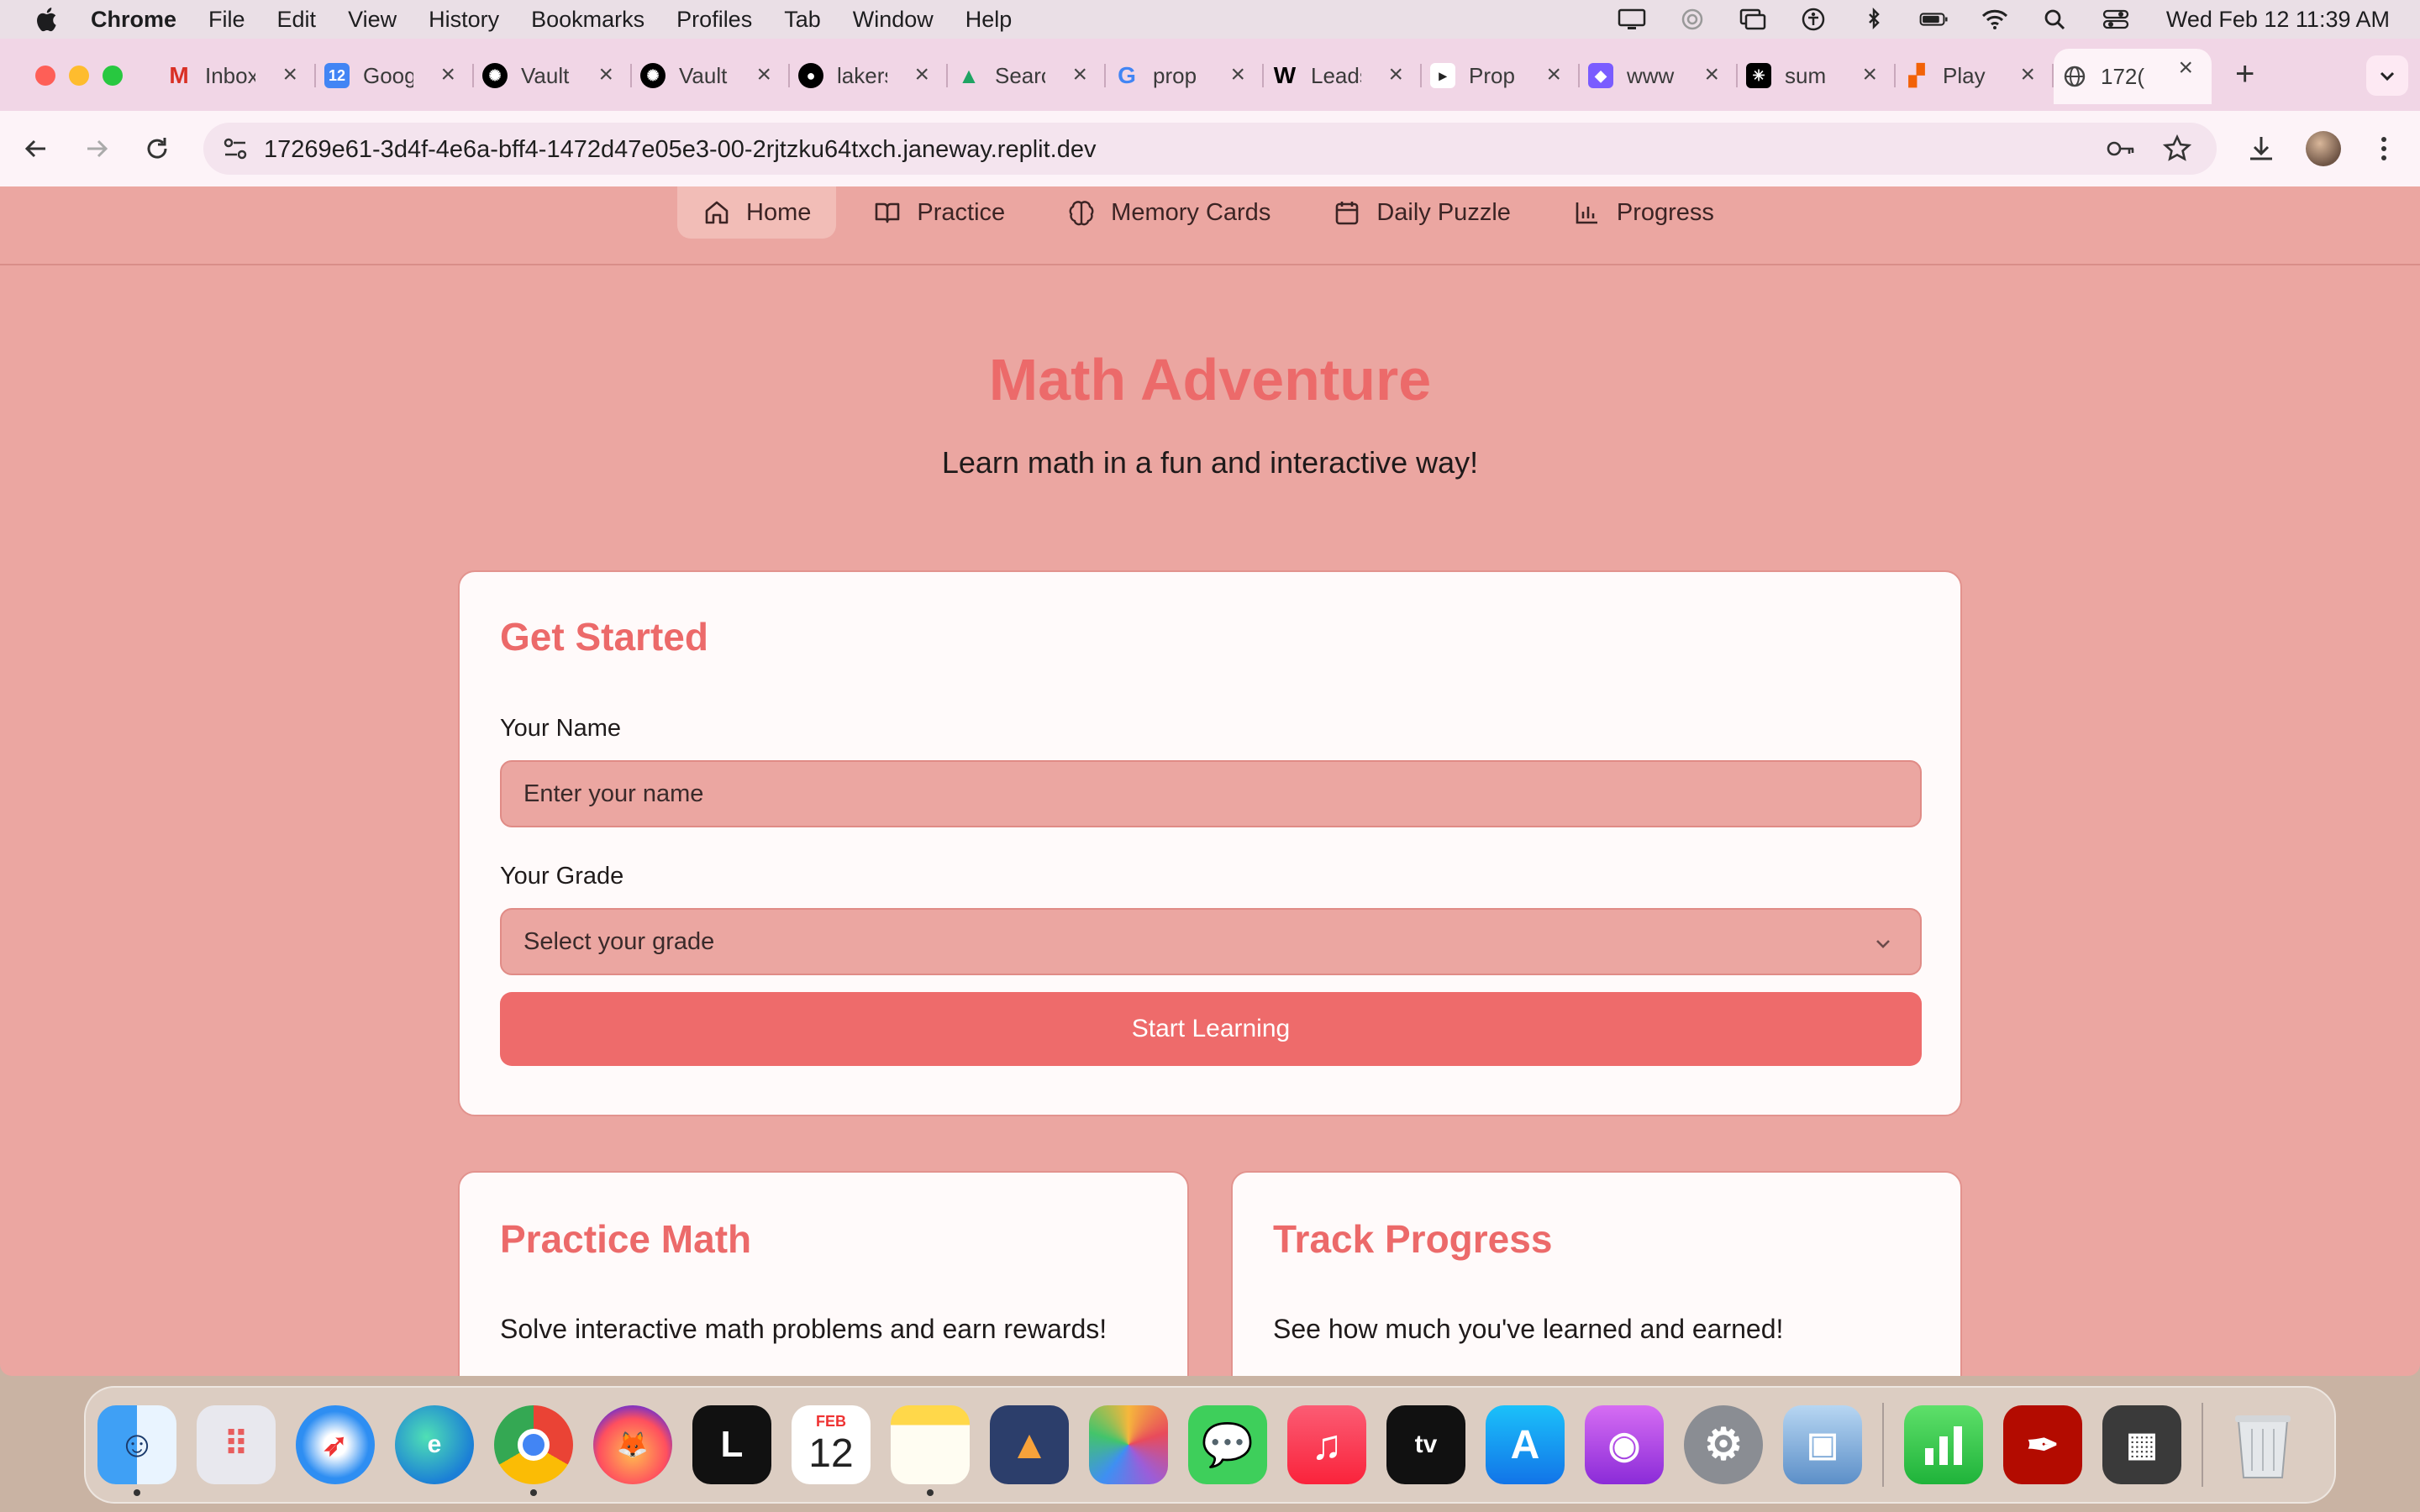 The width and height of the screenshot is (2420, 1512). Describe the element at coordinates (894, 20) in the screenshot. I see `menu-window: Window` at that location.